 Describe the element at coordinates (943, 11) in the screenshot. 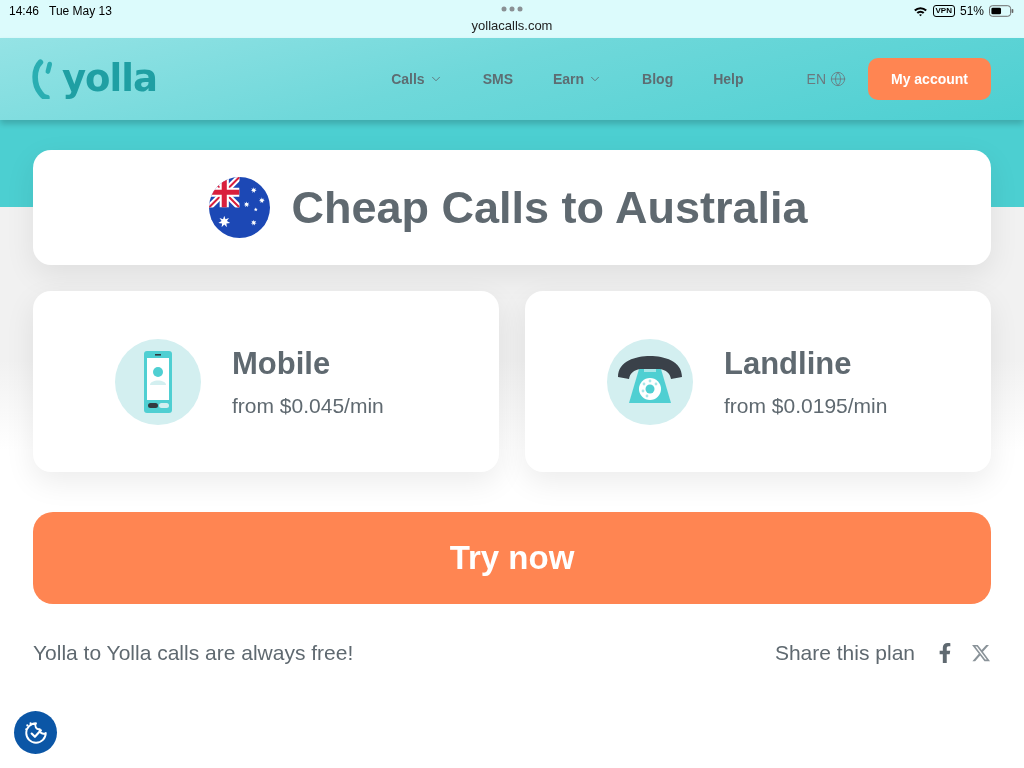

I see `vpn-indicator: VPN` at that location.